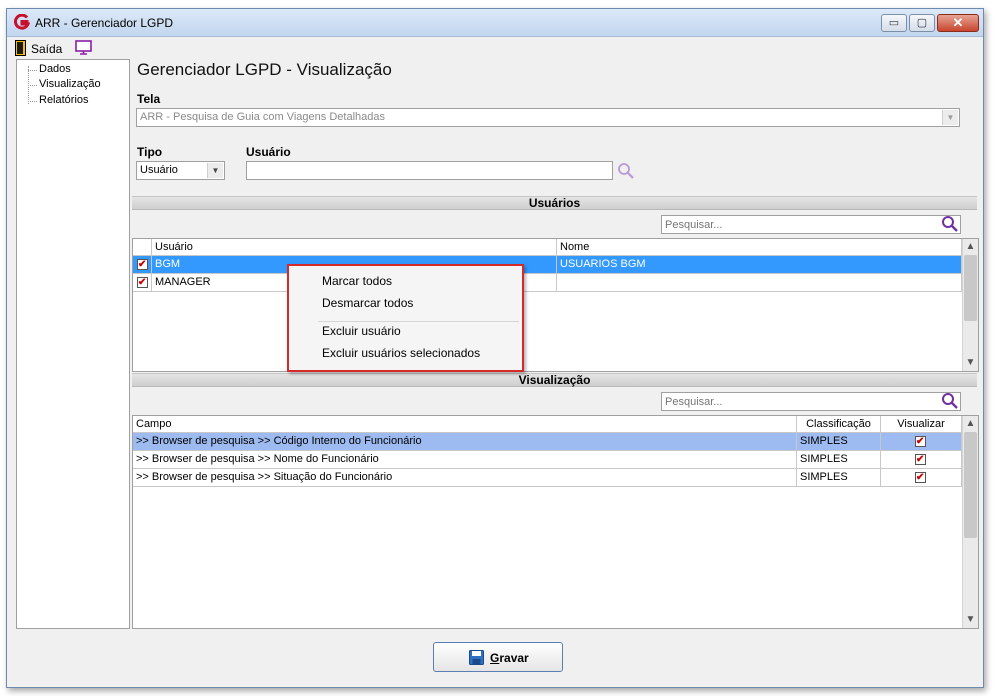  Describe the element at coordinates (547, 265) in the screenshot. I see `table-row: BGM USUARIOS BGM` at that location.